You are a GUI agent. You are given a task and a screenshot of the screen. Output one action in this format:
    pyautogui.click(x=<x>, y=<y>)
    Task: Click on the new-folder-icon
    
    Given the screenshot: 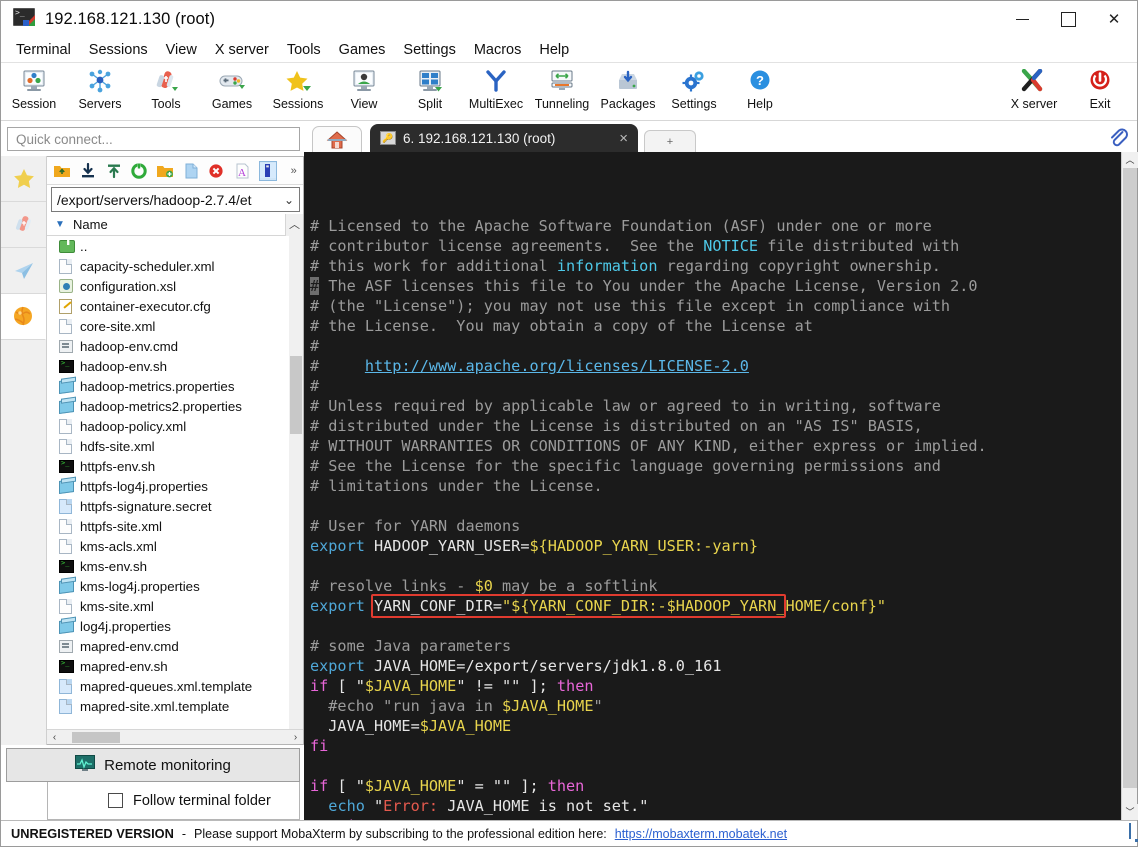 What is the action you would take?
    pyautogui.click(x=165, y=171)
    